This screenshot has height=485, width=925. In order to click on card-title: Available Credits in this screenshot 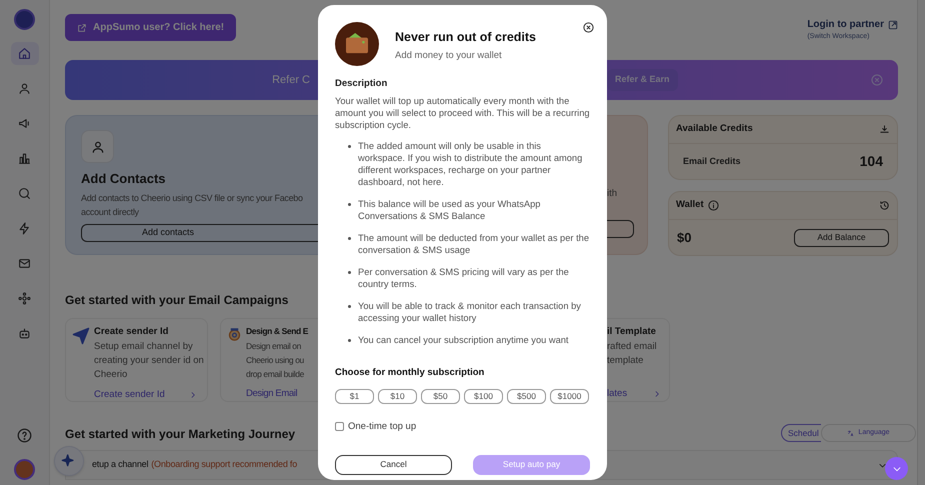, I will do `click(714, 129)`.